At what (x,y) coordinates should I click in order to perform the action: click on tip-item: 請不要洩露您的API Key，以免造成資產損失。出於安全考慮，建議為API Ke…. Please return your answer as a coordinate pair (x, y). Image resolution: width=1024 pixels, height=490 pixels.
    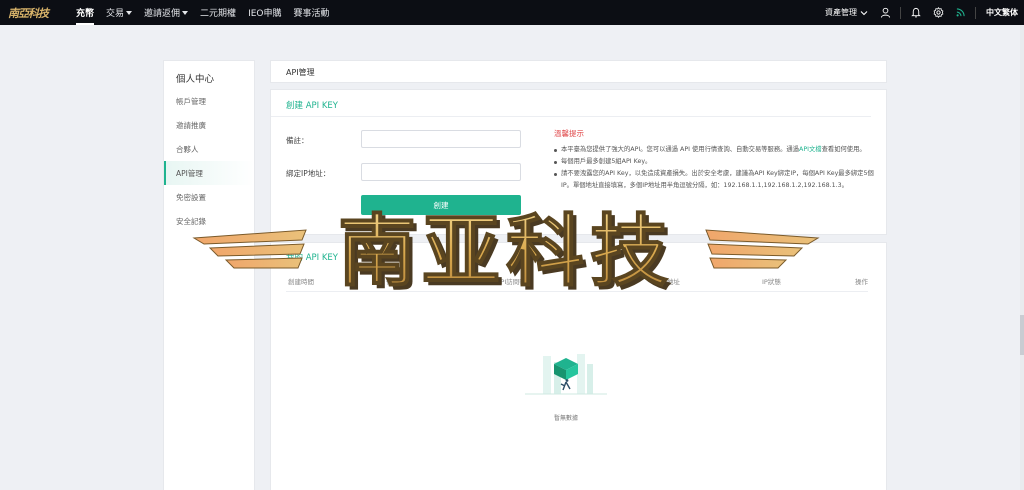
    Looking at the image, I should click on (714, 180).